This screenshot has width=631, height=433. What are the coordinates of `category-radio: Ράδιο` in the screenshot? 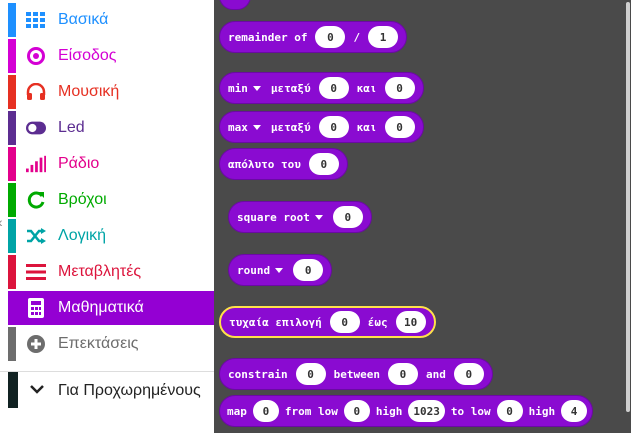 It's located at (111, 164).